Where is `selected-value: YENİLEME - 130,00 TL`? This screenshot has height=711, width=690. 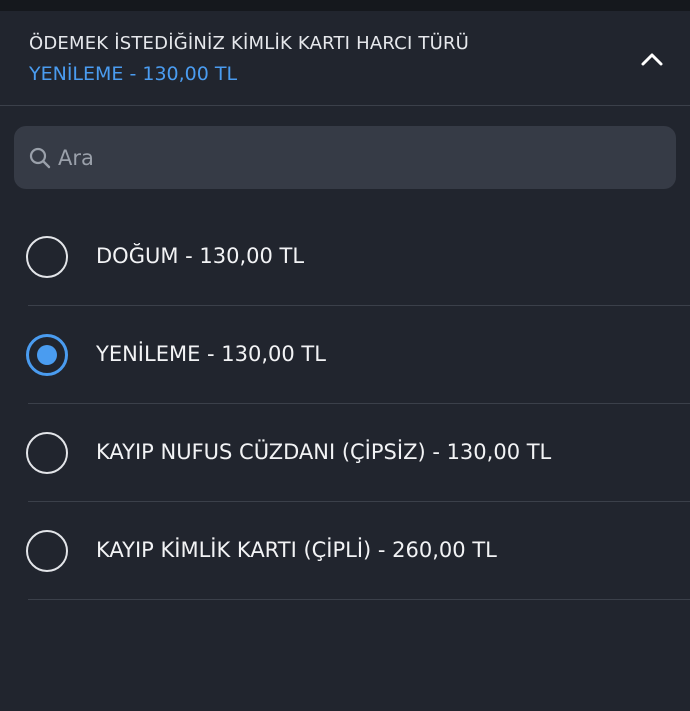 selected-value: YENİLEME - 130,00 TL is located at coordinates (133, 74).